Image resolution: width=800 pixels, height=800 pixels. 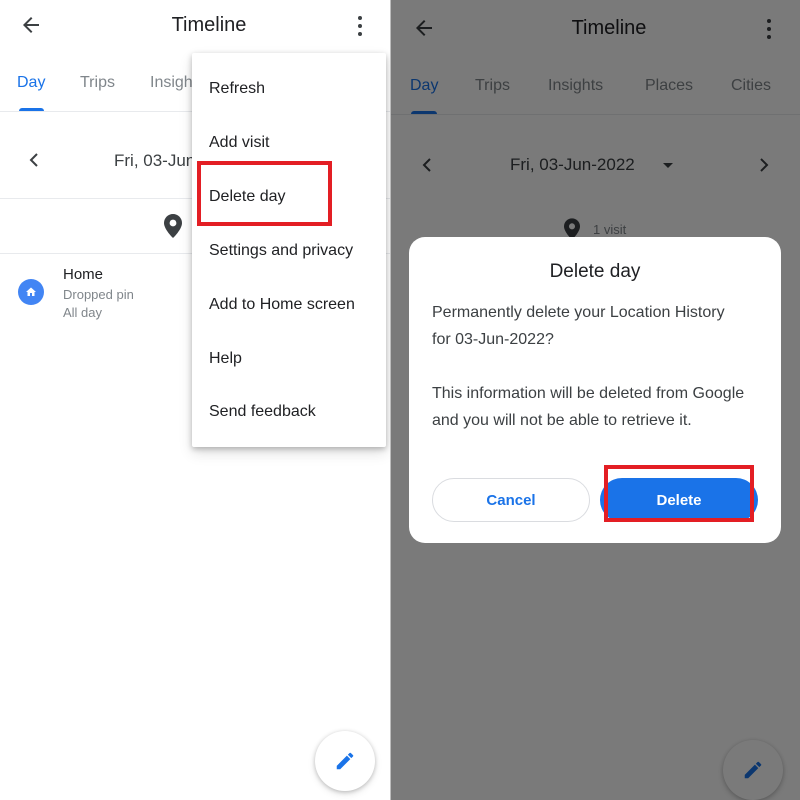 I want to click on menu-item-send-feedback: Send feedback, so click(x=289, y=412).